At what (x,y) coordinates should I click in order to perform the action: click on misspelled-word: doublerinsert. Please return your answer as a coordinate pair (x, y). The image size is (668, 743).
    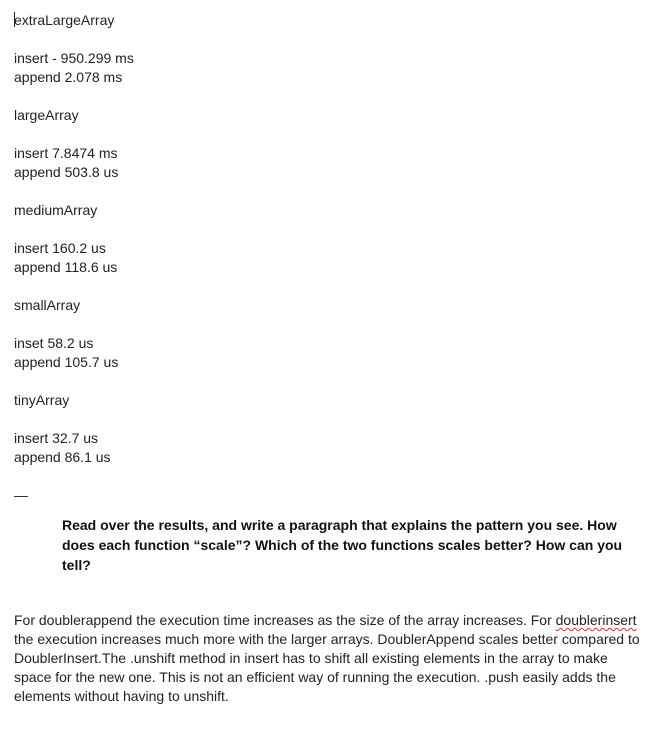
    Looking at the image, I should click on (596, 620).